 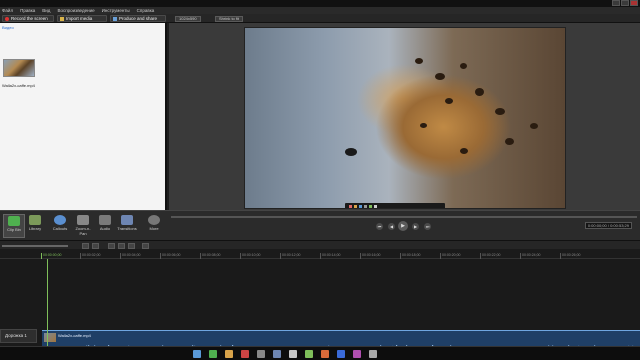 What do you see at coordinates (229, 18) in the screenshot?
I see `shrink-to-fit-button: Shrink to fit` at bounding box center [229, 18].